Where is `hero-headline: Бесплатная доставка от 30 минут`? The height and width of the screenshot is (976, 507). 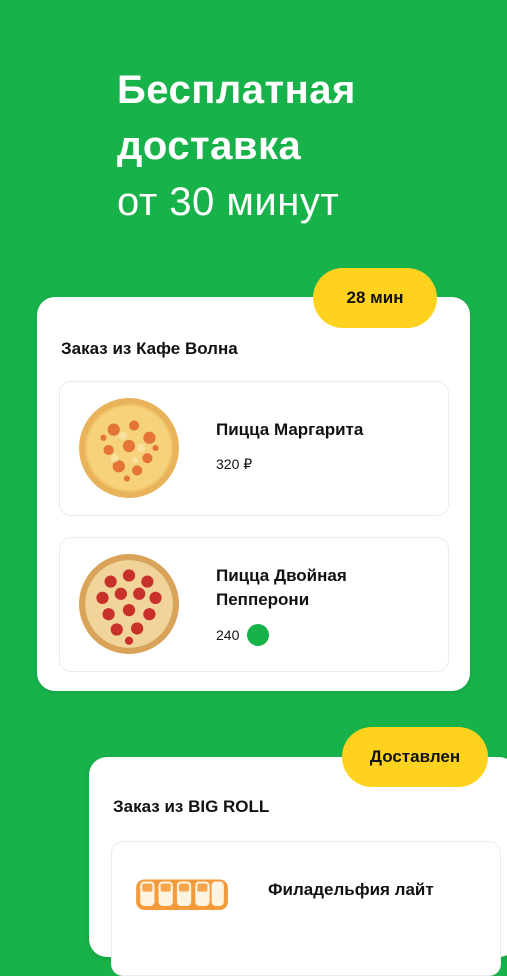
hero-headline: Бесплатная доставка от 30 минут is located at coordinates (236, 146).